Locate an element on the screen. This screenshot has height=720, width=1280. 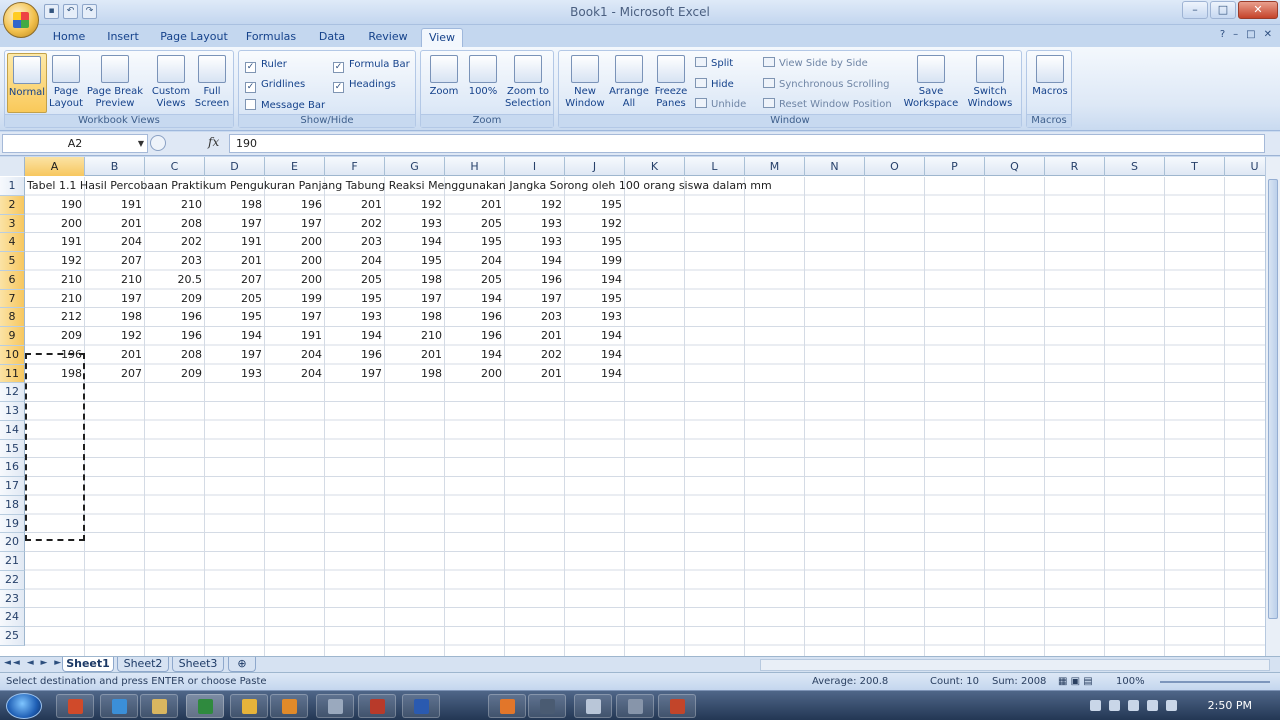
data-cell: 208 is located at coordinates (175, 224).